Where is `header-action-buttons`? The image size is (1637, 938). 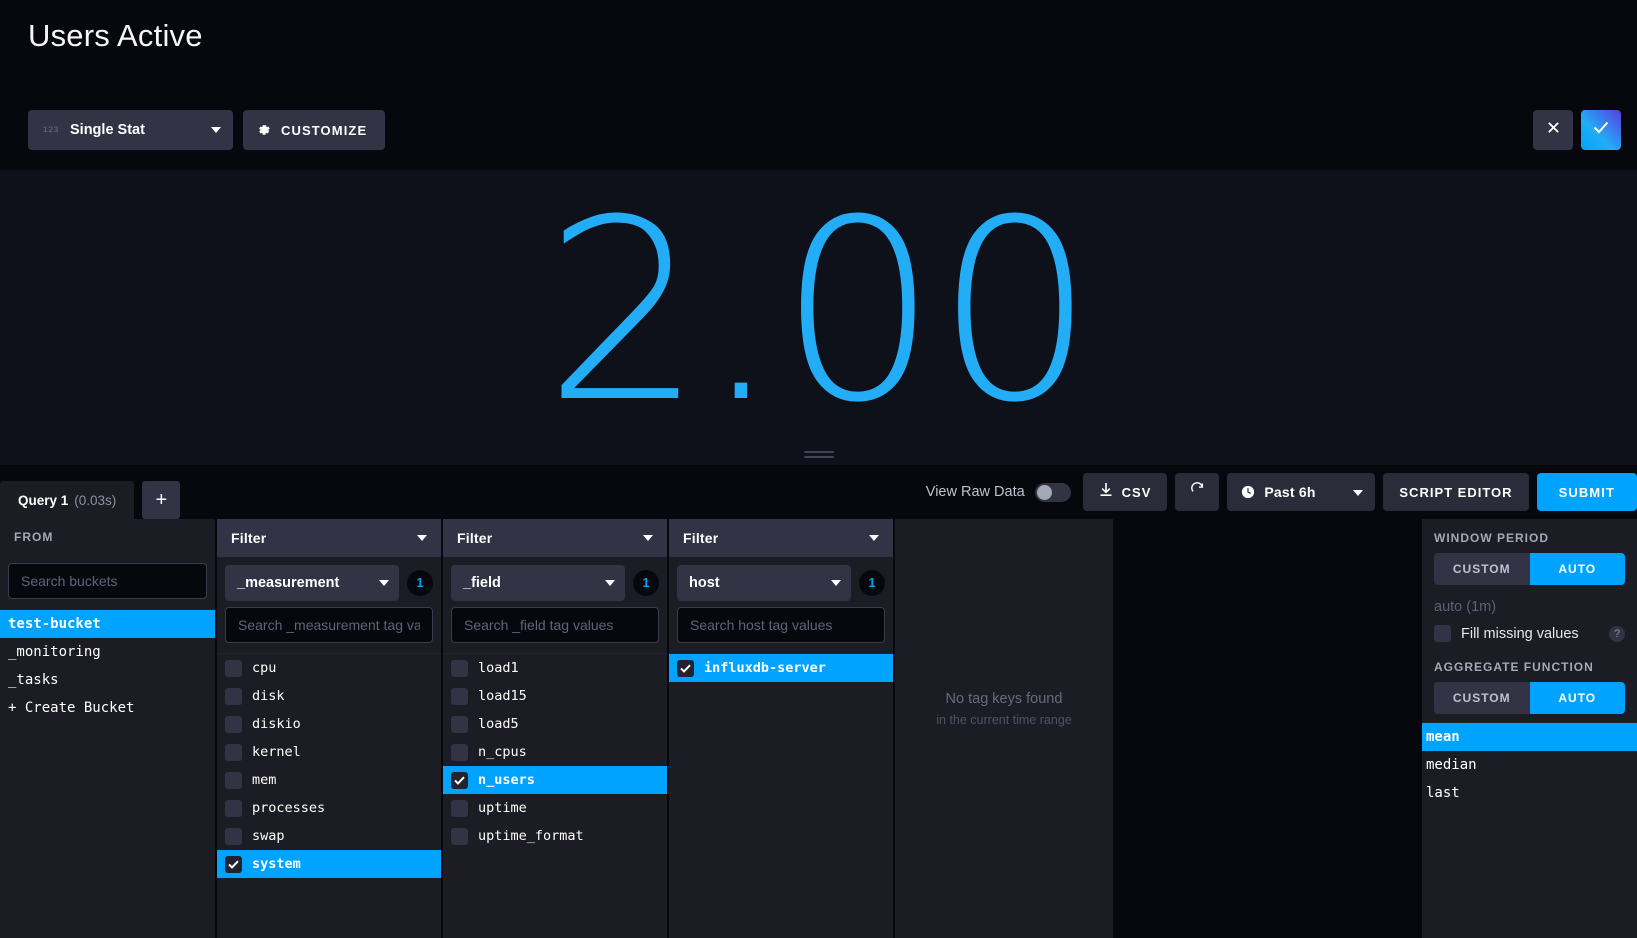
header-action-buttons is located at coordinates (1577, 130).